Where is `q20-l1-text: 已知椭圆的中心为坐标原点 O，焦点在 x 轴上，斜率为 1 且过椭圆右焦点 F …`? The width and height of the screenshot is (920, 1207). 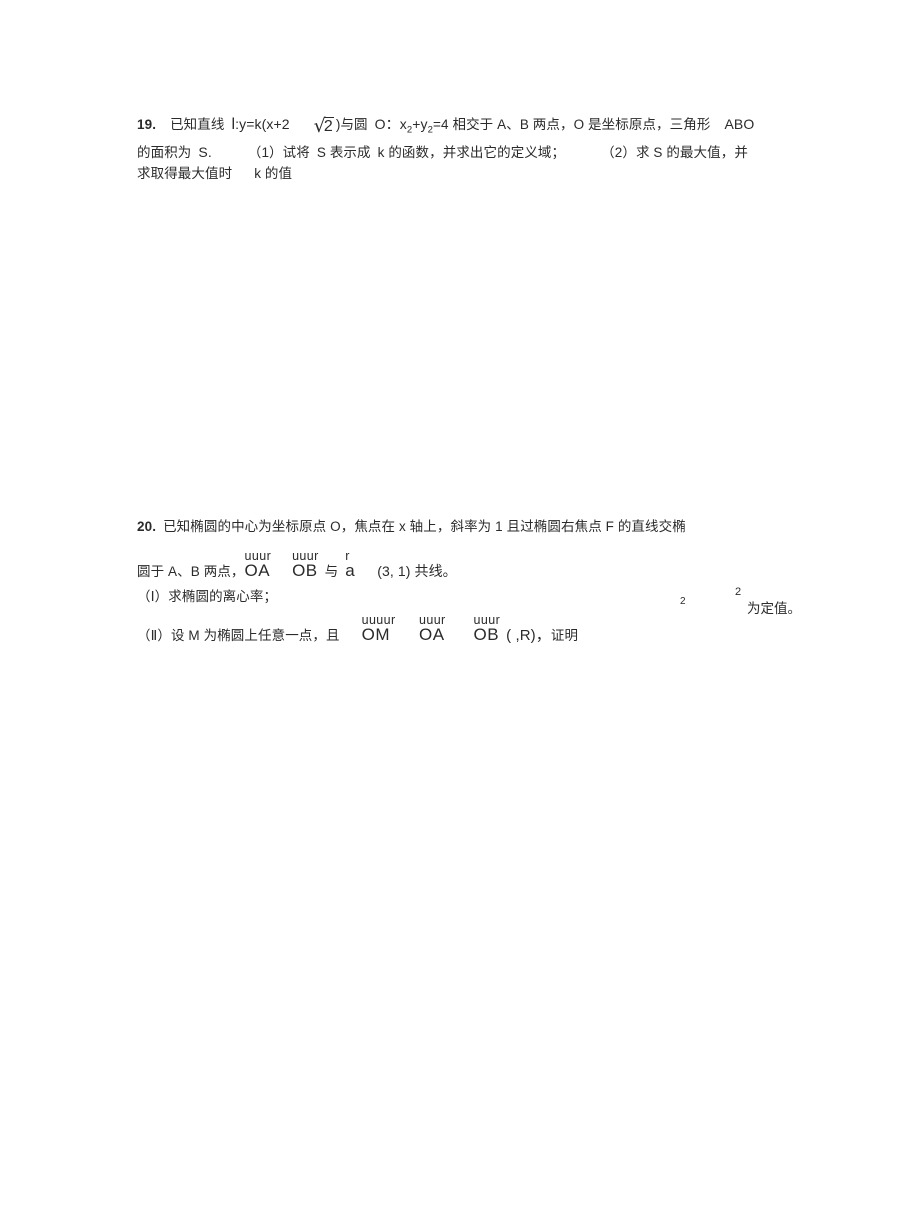
q20-l1-text: 已知椭圆的中心为坐标原点 O，焦点在 x 轴上，斜率为 1 且过椭圆右焦点 F … is located at coordinates (424, 526).